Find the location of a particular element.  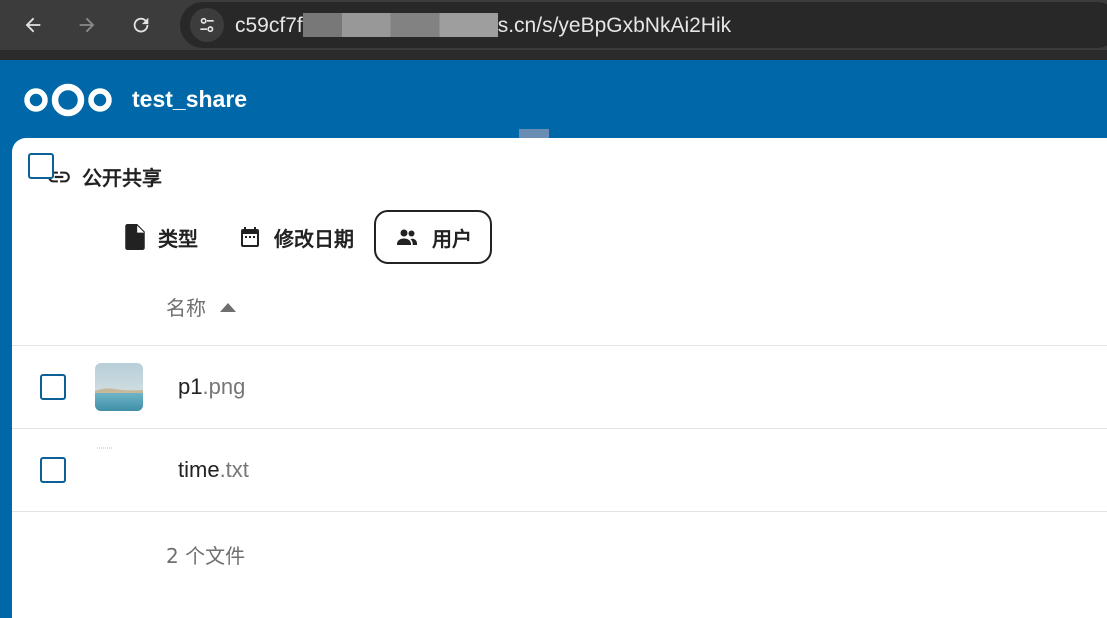

landscape-thumbnail-icon is located at coordinates (119, 387).